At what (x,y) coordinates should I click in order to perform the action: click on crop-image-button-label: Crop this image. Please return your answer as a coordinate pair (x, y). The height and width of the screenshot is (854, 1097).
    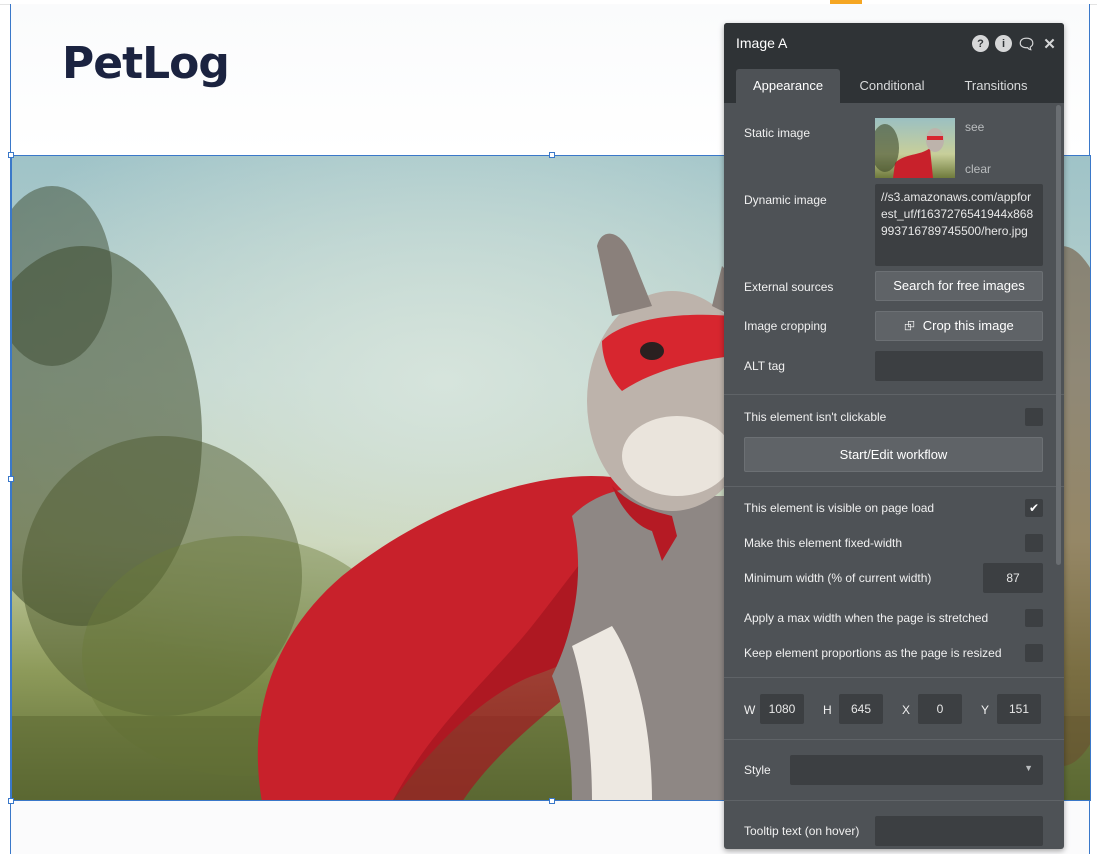
    Looking at the image, I should click on (968, 325).